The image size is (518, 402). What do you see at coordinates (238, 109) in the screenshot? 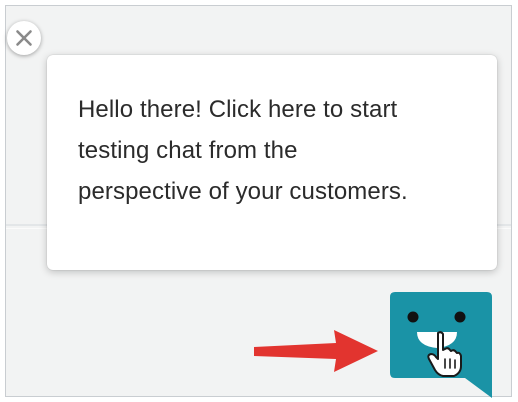
I see `tooltip-message-line-1: Hello there! Click here to start` at bounding box center [238, 109].